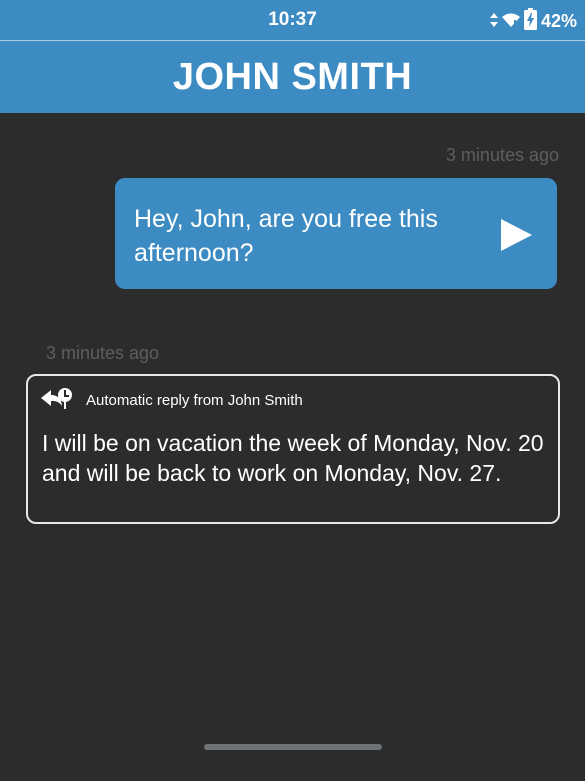  I want to click on received-message-timestamp: 3 minutes ago, so click(103, 353).